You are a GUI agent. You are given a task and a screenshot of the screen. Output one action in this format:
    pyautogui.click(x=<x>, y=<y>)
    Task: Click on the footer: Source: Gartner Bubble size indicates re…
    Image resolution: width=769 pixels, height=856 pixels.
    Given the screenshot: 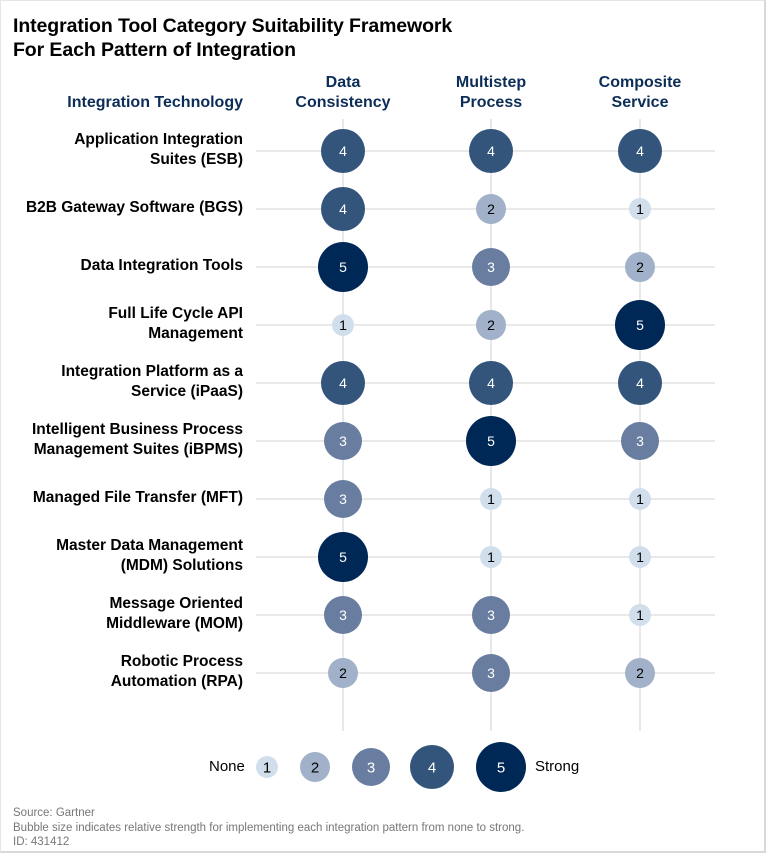 What is the action you would take?
    pyautogui.click(x=268, y=828)
    